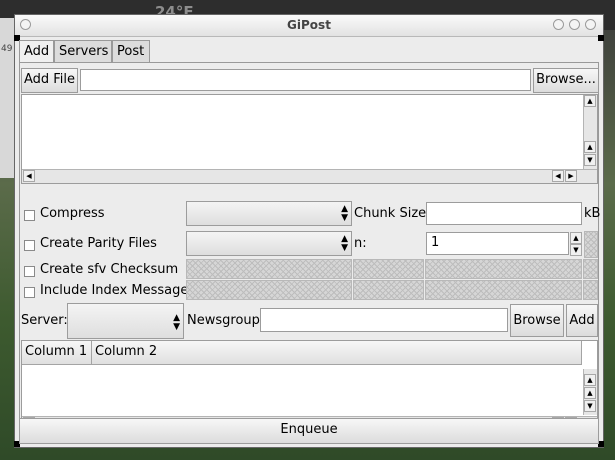  What do you see at coordinates (269, 213) in the screenshot?
I see `compress-select: ▲ ▼` at bounding box center [269, 213].